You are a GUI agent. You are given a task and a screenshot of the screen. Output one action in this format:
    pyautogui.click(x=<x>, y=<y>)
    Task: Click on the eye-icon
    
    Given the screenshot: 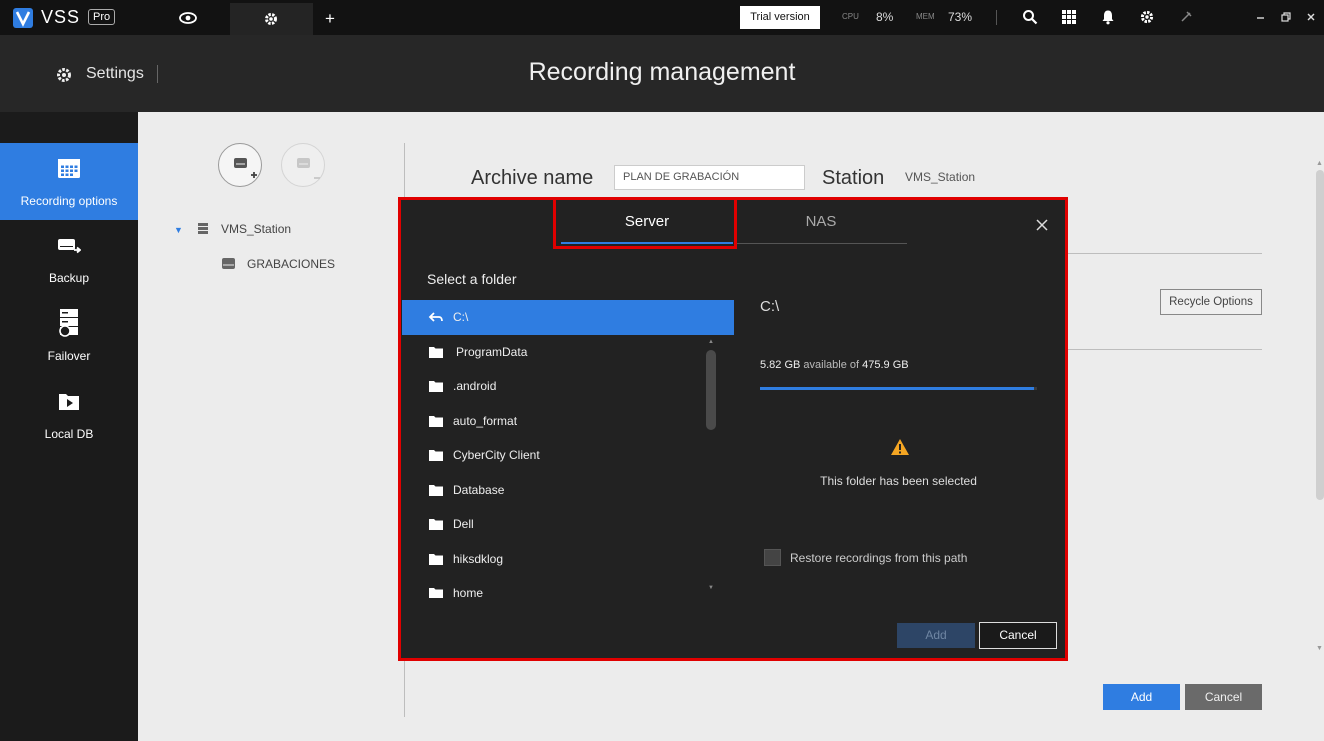 What is the action you would take?
    pyautogui.click(x=188, y=18)
    